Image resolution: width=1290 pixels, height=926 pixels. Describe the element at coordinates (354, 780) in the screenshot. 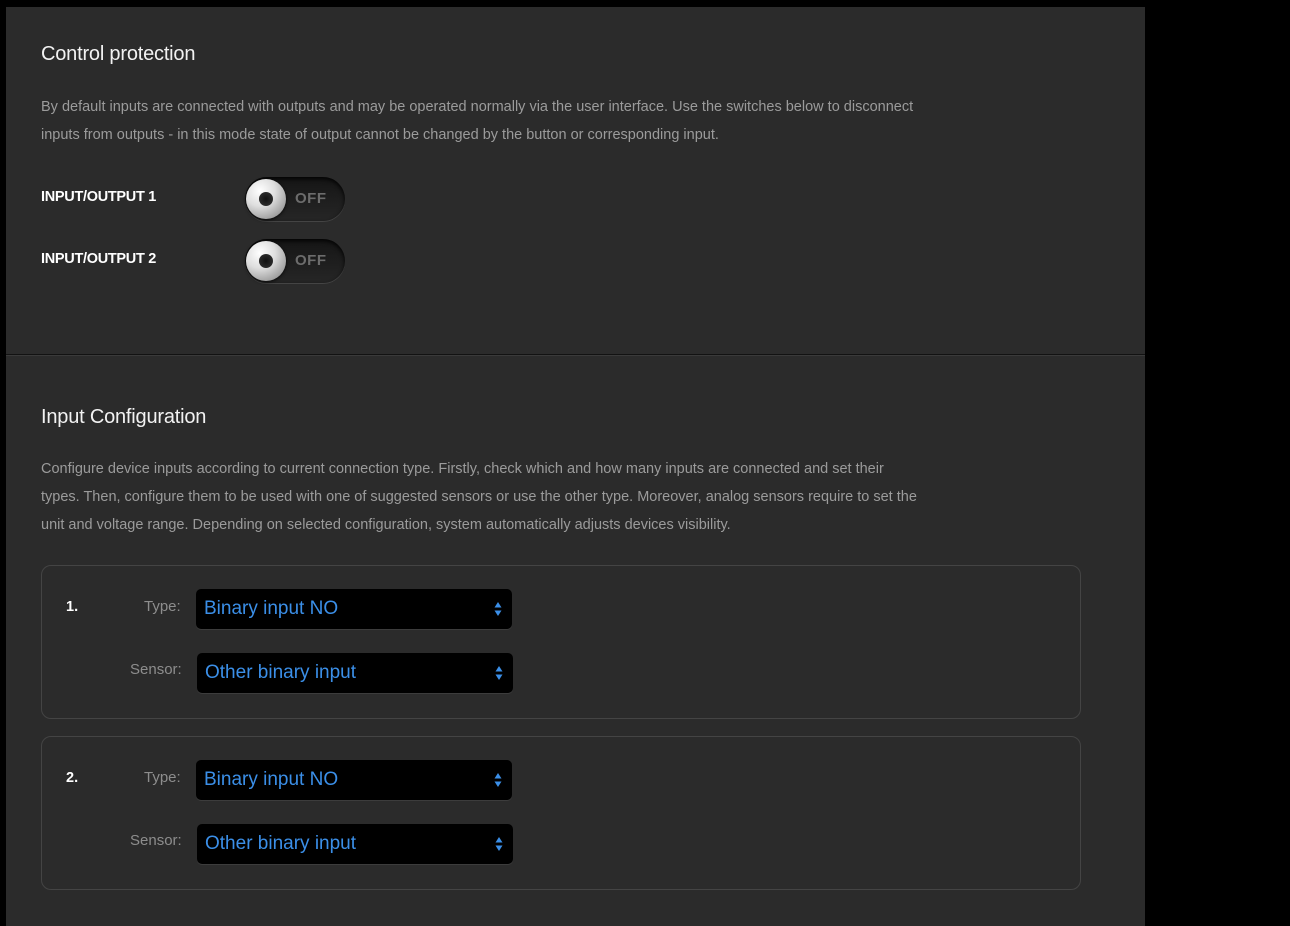

I see `input-2-type-select: Binary input NO` at that location.